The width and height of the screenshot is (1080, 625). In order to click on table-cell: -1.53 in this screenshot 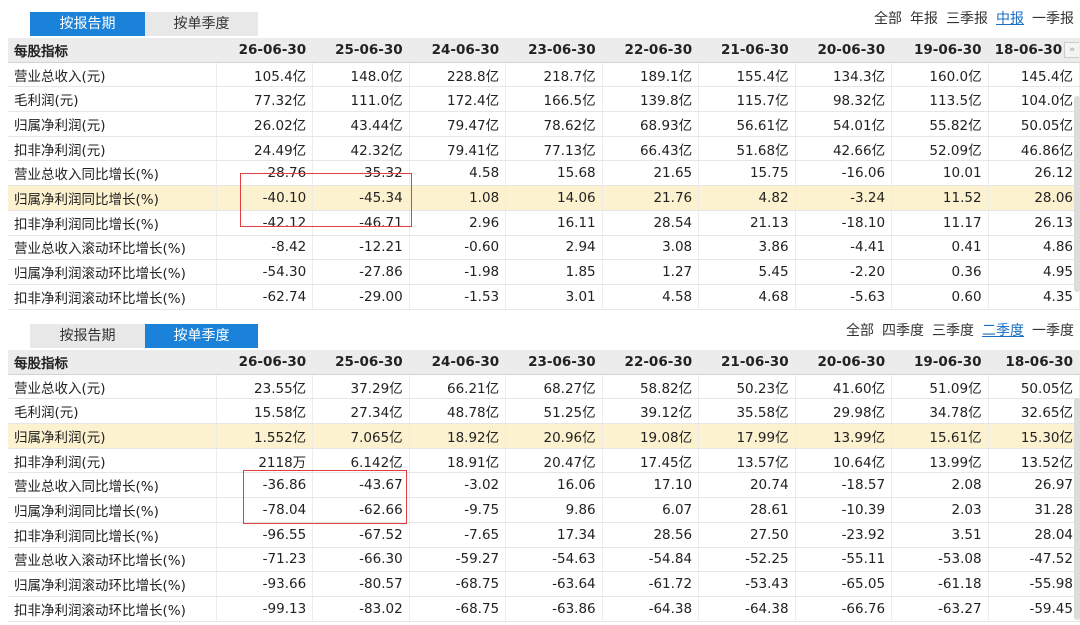, I will do `click(458, 297)`.